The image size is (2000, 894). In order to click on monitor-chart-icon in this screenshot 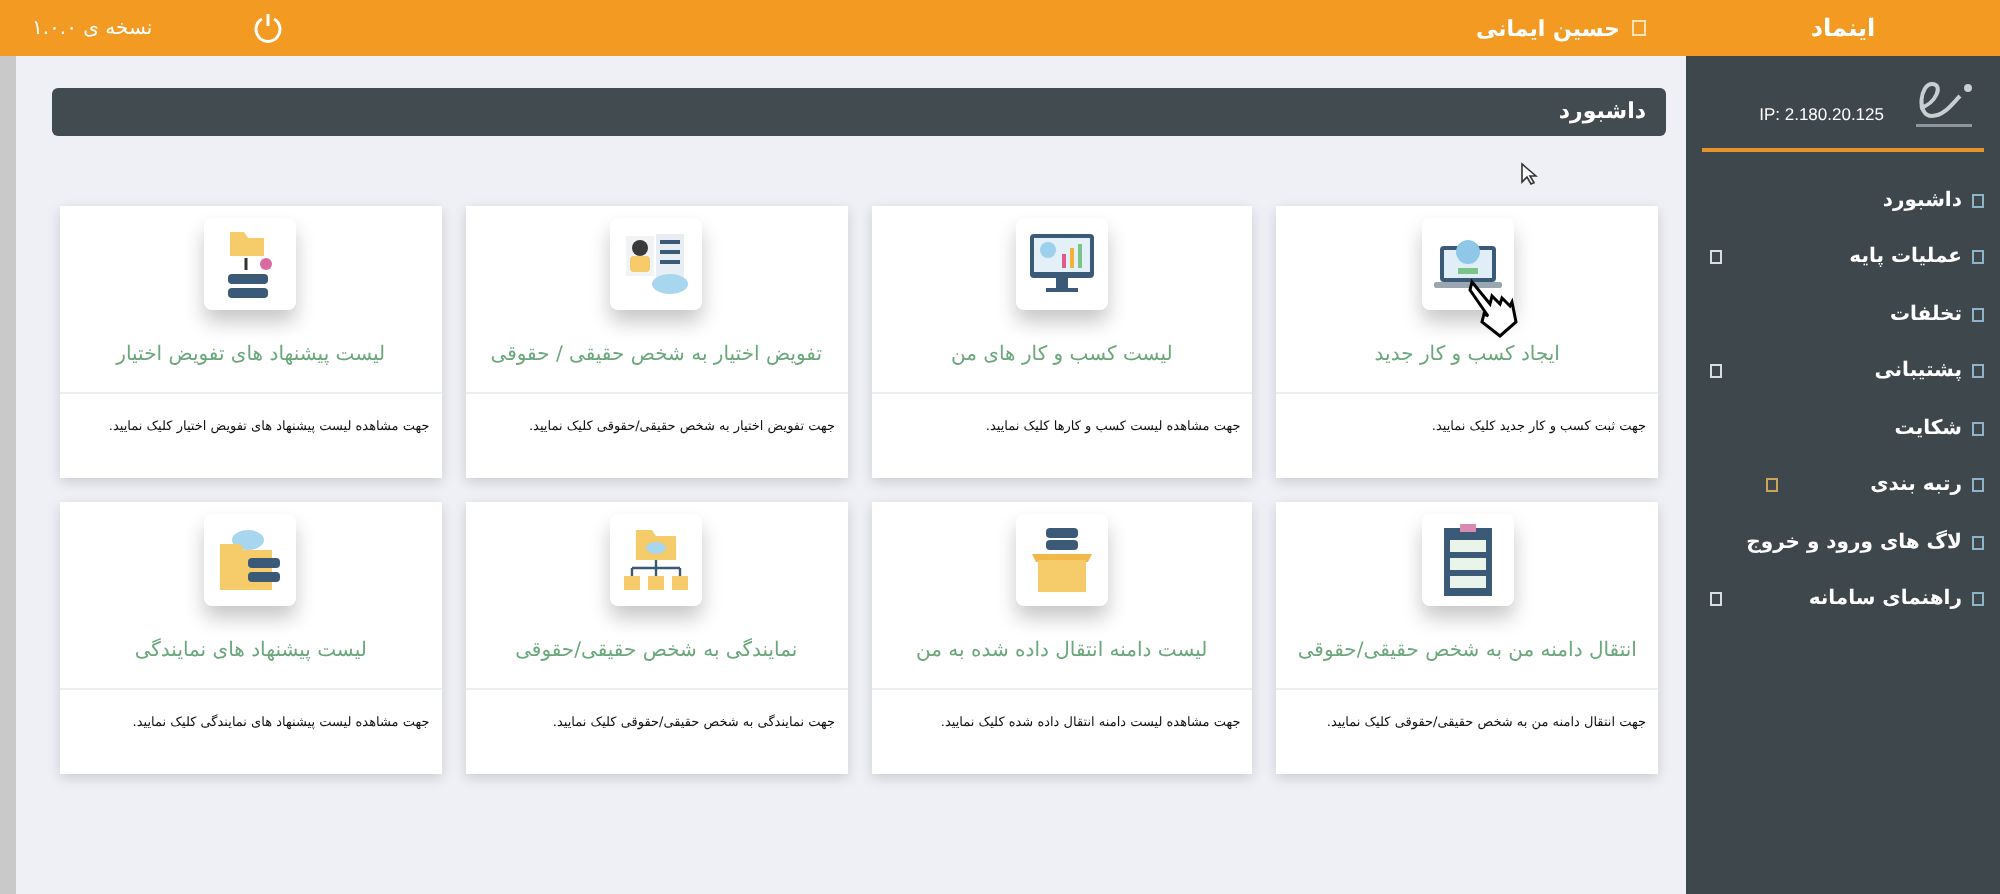, I will do `click(1061, 264)`.